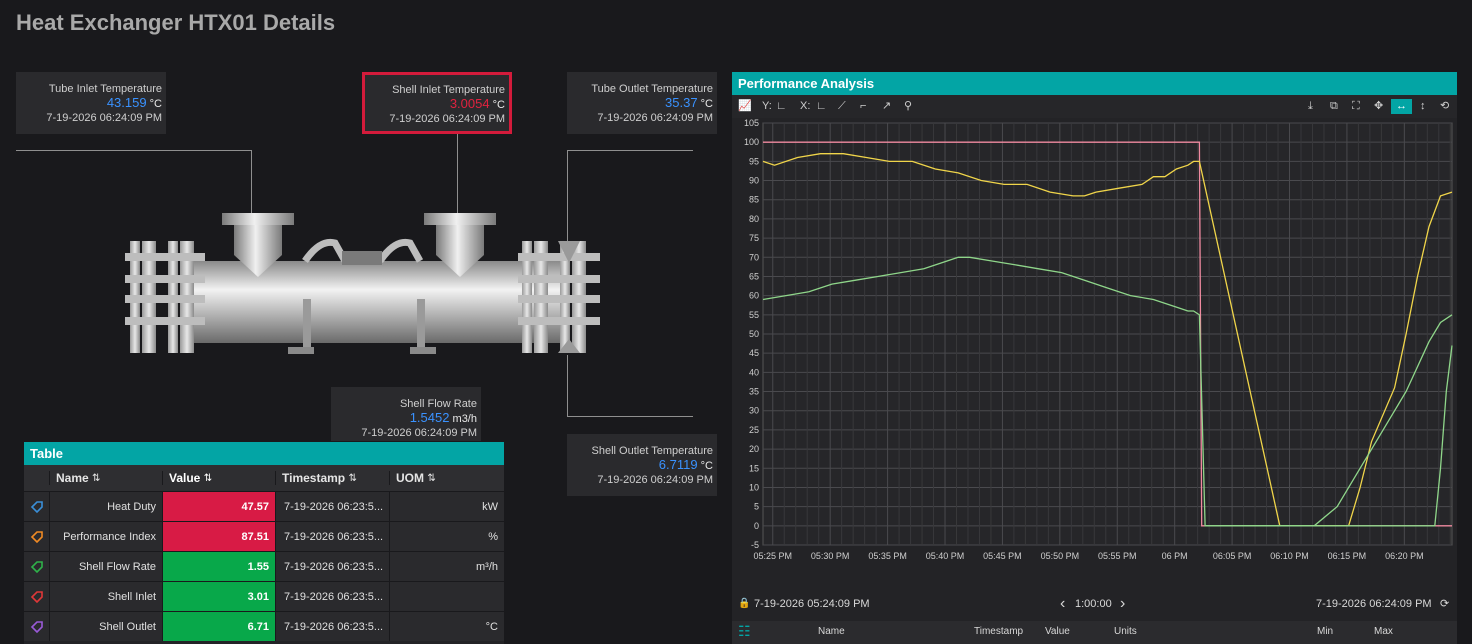  What do you see at coordinates (863, 106) in the screenshot?
I see `baseline-icon: ⌐` at bounding box center [863, 106].